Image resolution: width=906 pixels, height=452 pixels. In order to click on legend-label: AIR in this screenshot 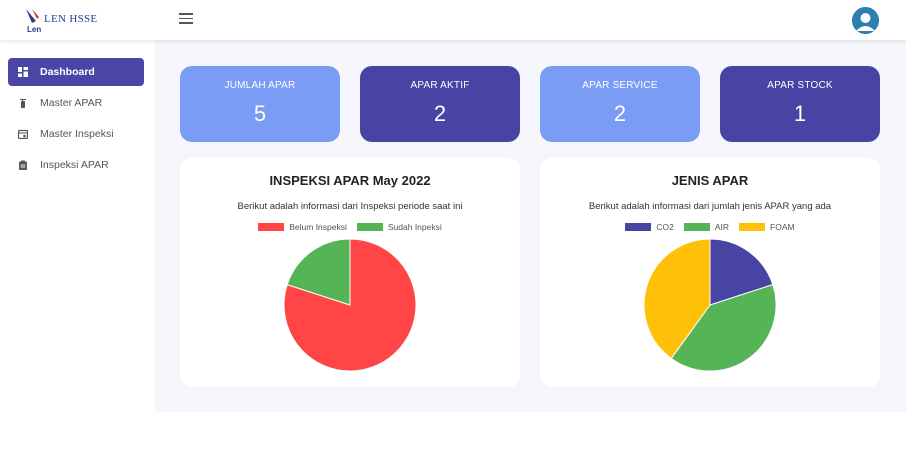, I will do `click(722, 227)`.